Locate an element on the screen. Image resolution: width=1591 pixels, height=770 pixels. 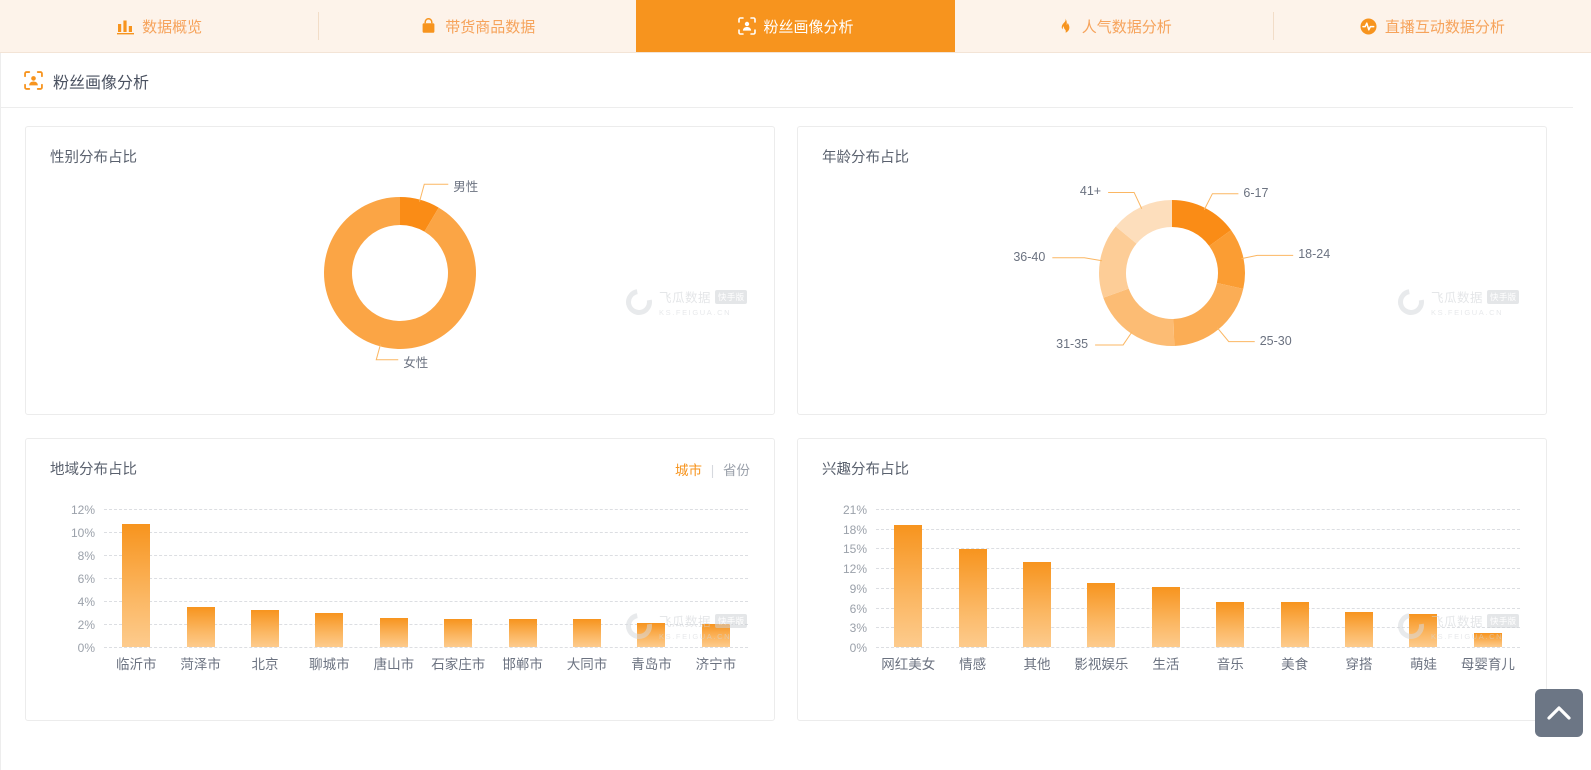
fan-portrait-icon is located at coordinates (747, 26).